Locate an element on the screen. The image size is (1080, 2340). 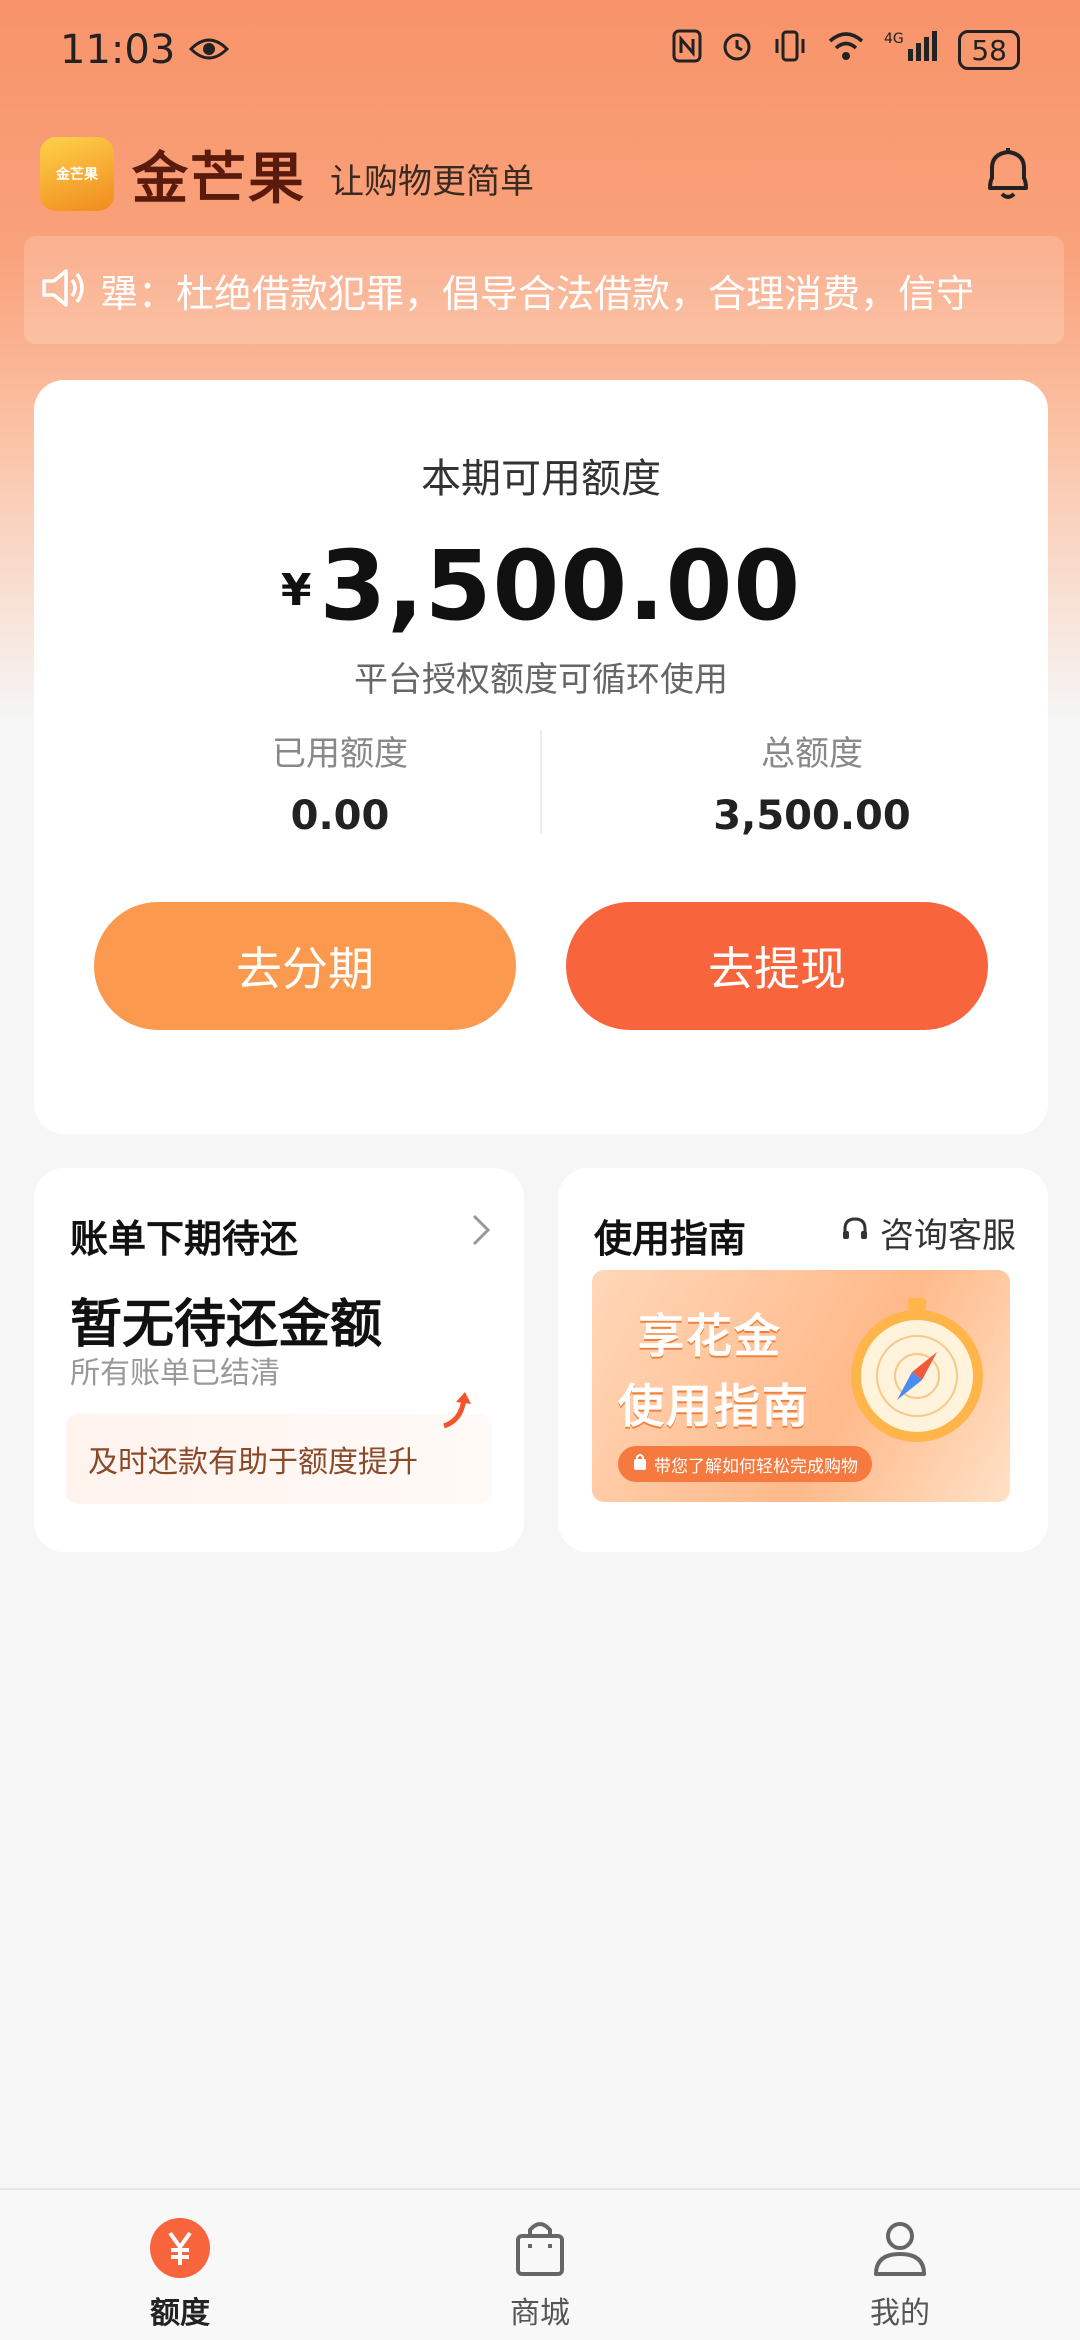
bill-substatus: 所有账单已结清 is located at coordinates (175, 1373).